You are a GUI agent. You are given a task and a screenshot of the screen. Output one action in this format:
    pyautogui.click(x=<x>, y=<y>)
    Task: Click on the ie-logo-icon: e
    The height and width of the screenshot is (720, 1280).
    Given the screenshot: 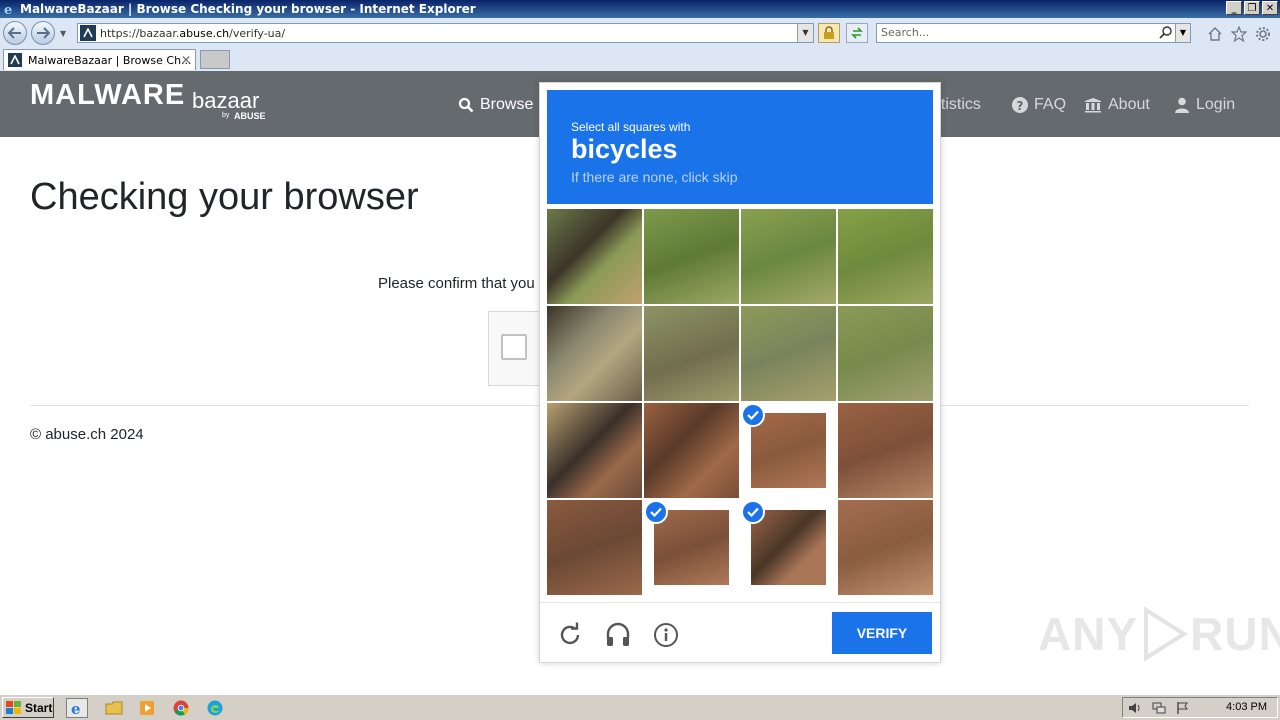 What is the action you would take?
    pyautogui.click(x=10, y=9)
    